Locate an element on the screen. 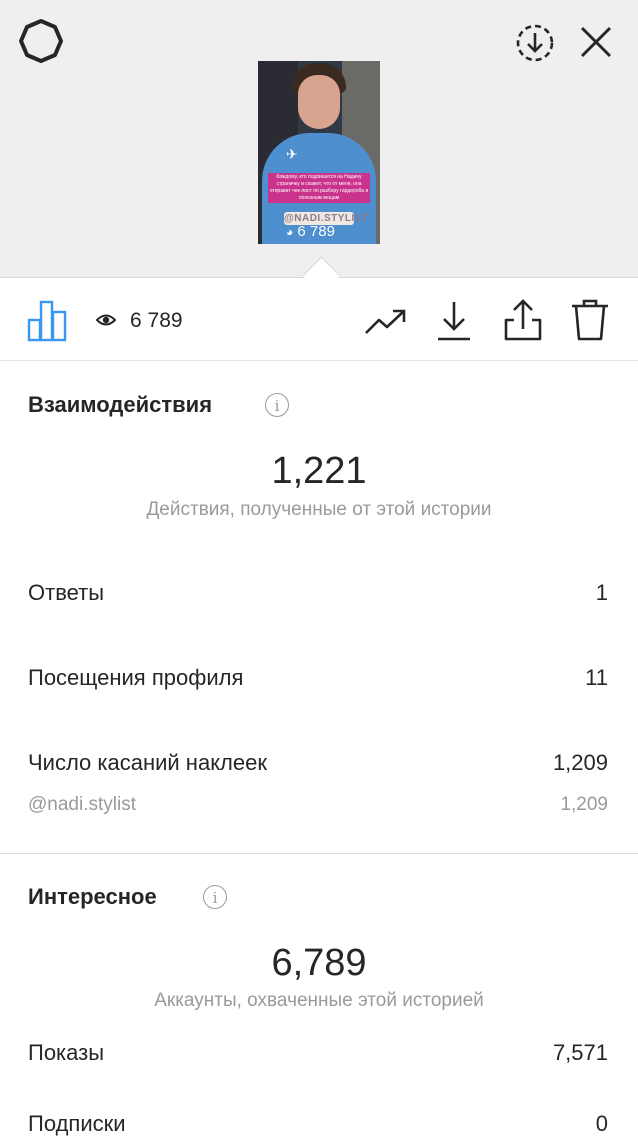 This screenshot has width=638, height=1136. discovery-total: 6,789 is located at coordinates (319, 963).